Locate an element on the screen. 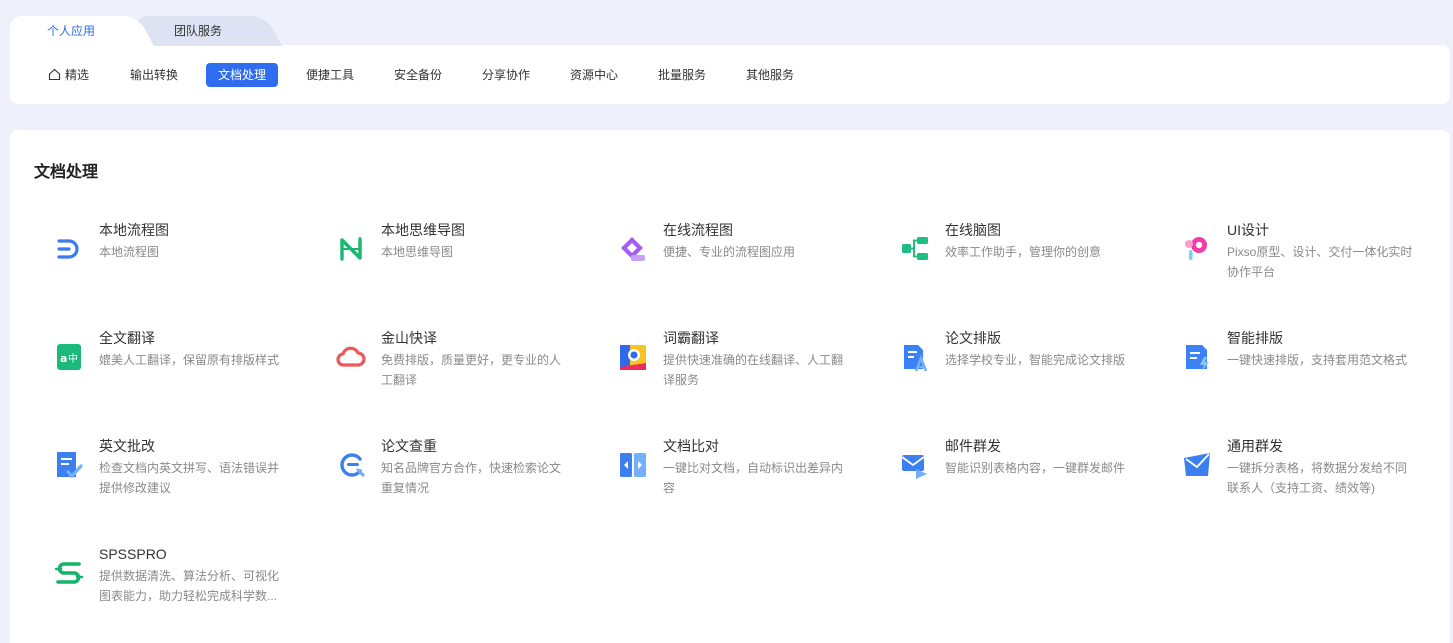 This screenshot has width=1453, height=643. app-online-flowchart: 在线流程图 便捷、专业的流程图应用 is located at coordinates (735, 265).